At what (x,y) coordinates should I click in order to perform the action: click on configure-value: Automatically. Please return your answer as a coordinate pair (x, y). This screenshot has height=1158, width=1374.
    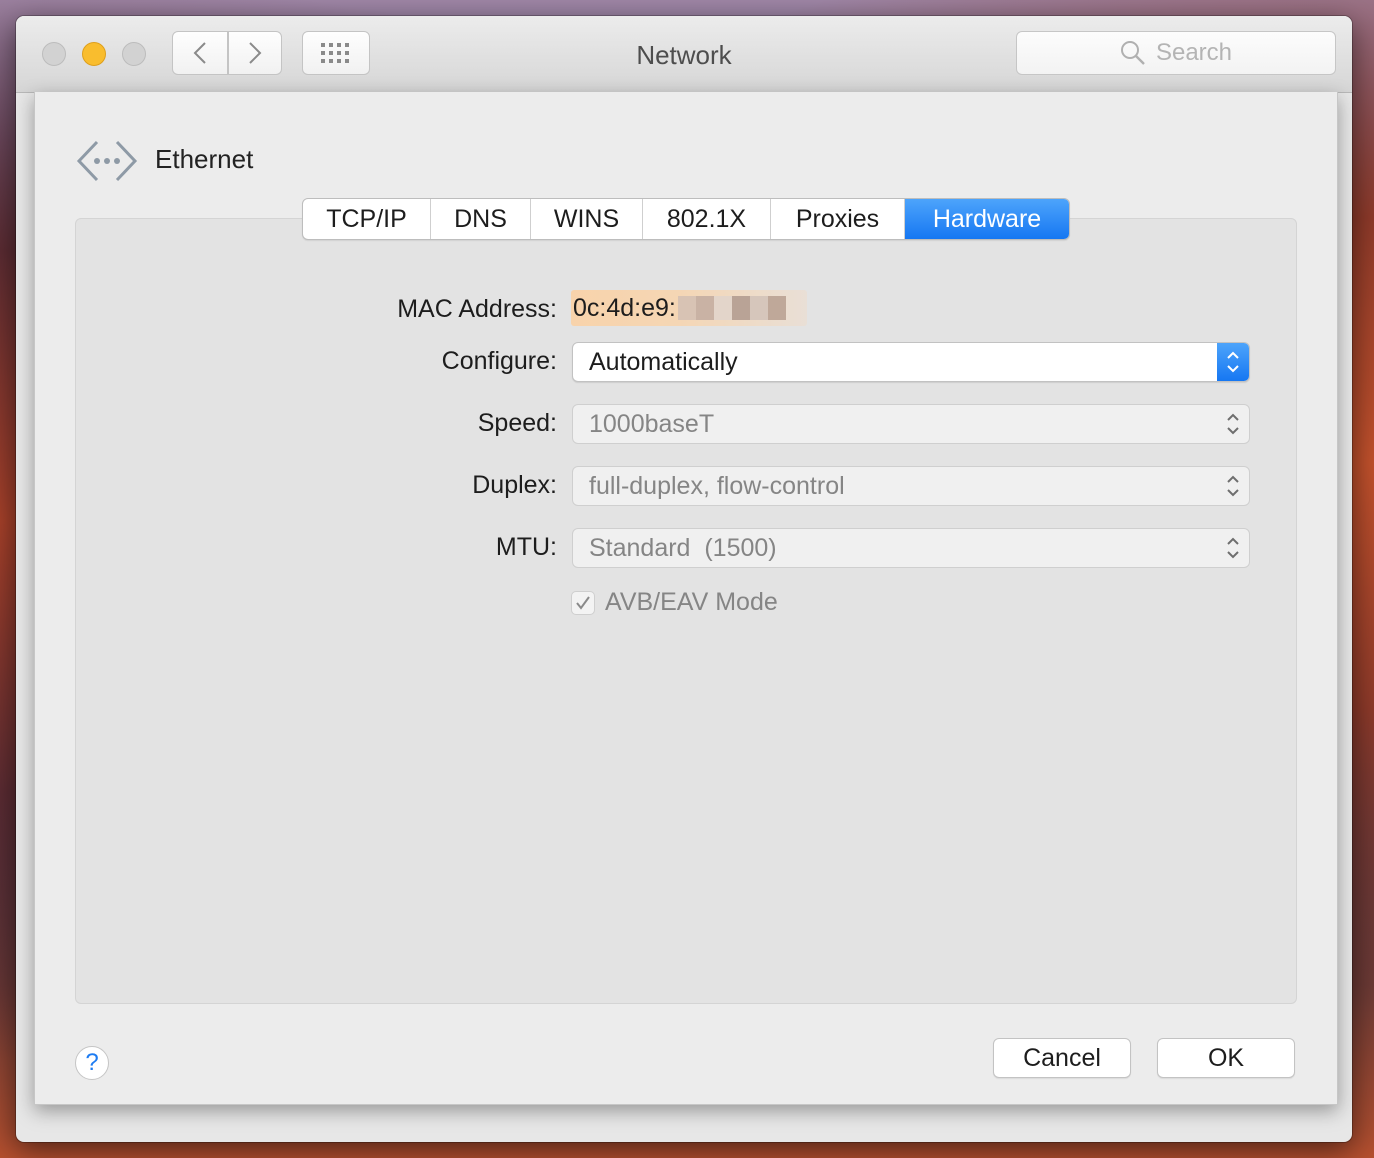
    Looking at the image, I should click on (663, 361).